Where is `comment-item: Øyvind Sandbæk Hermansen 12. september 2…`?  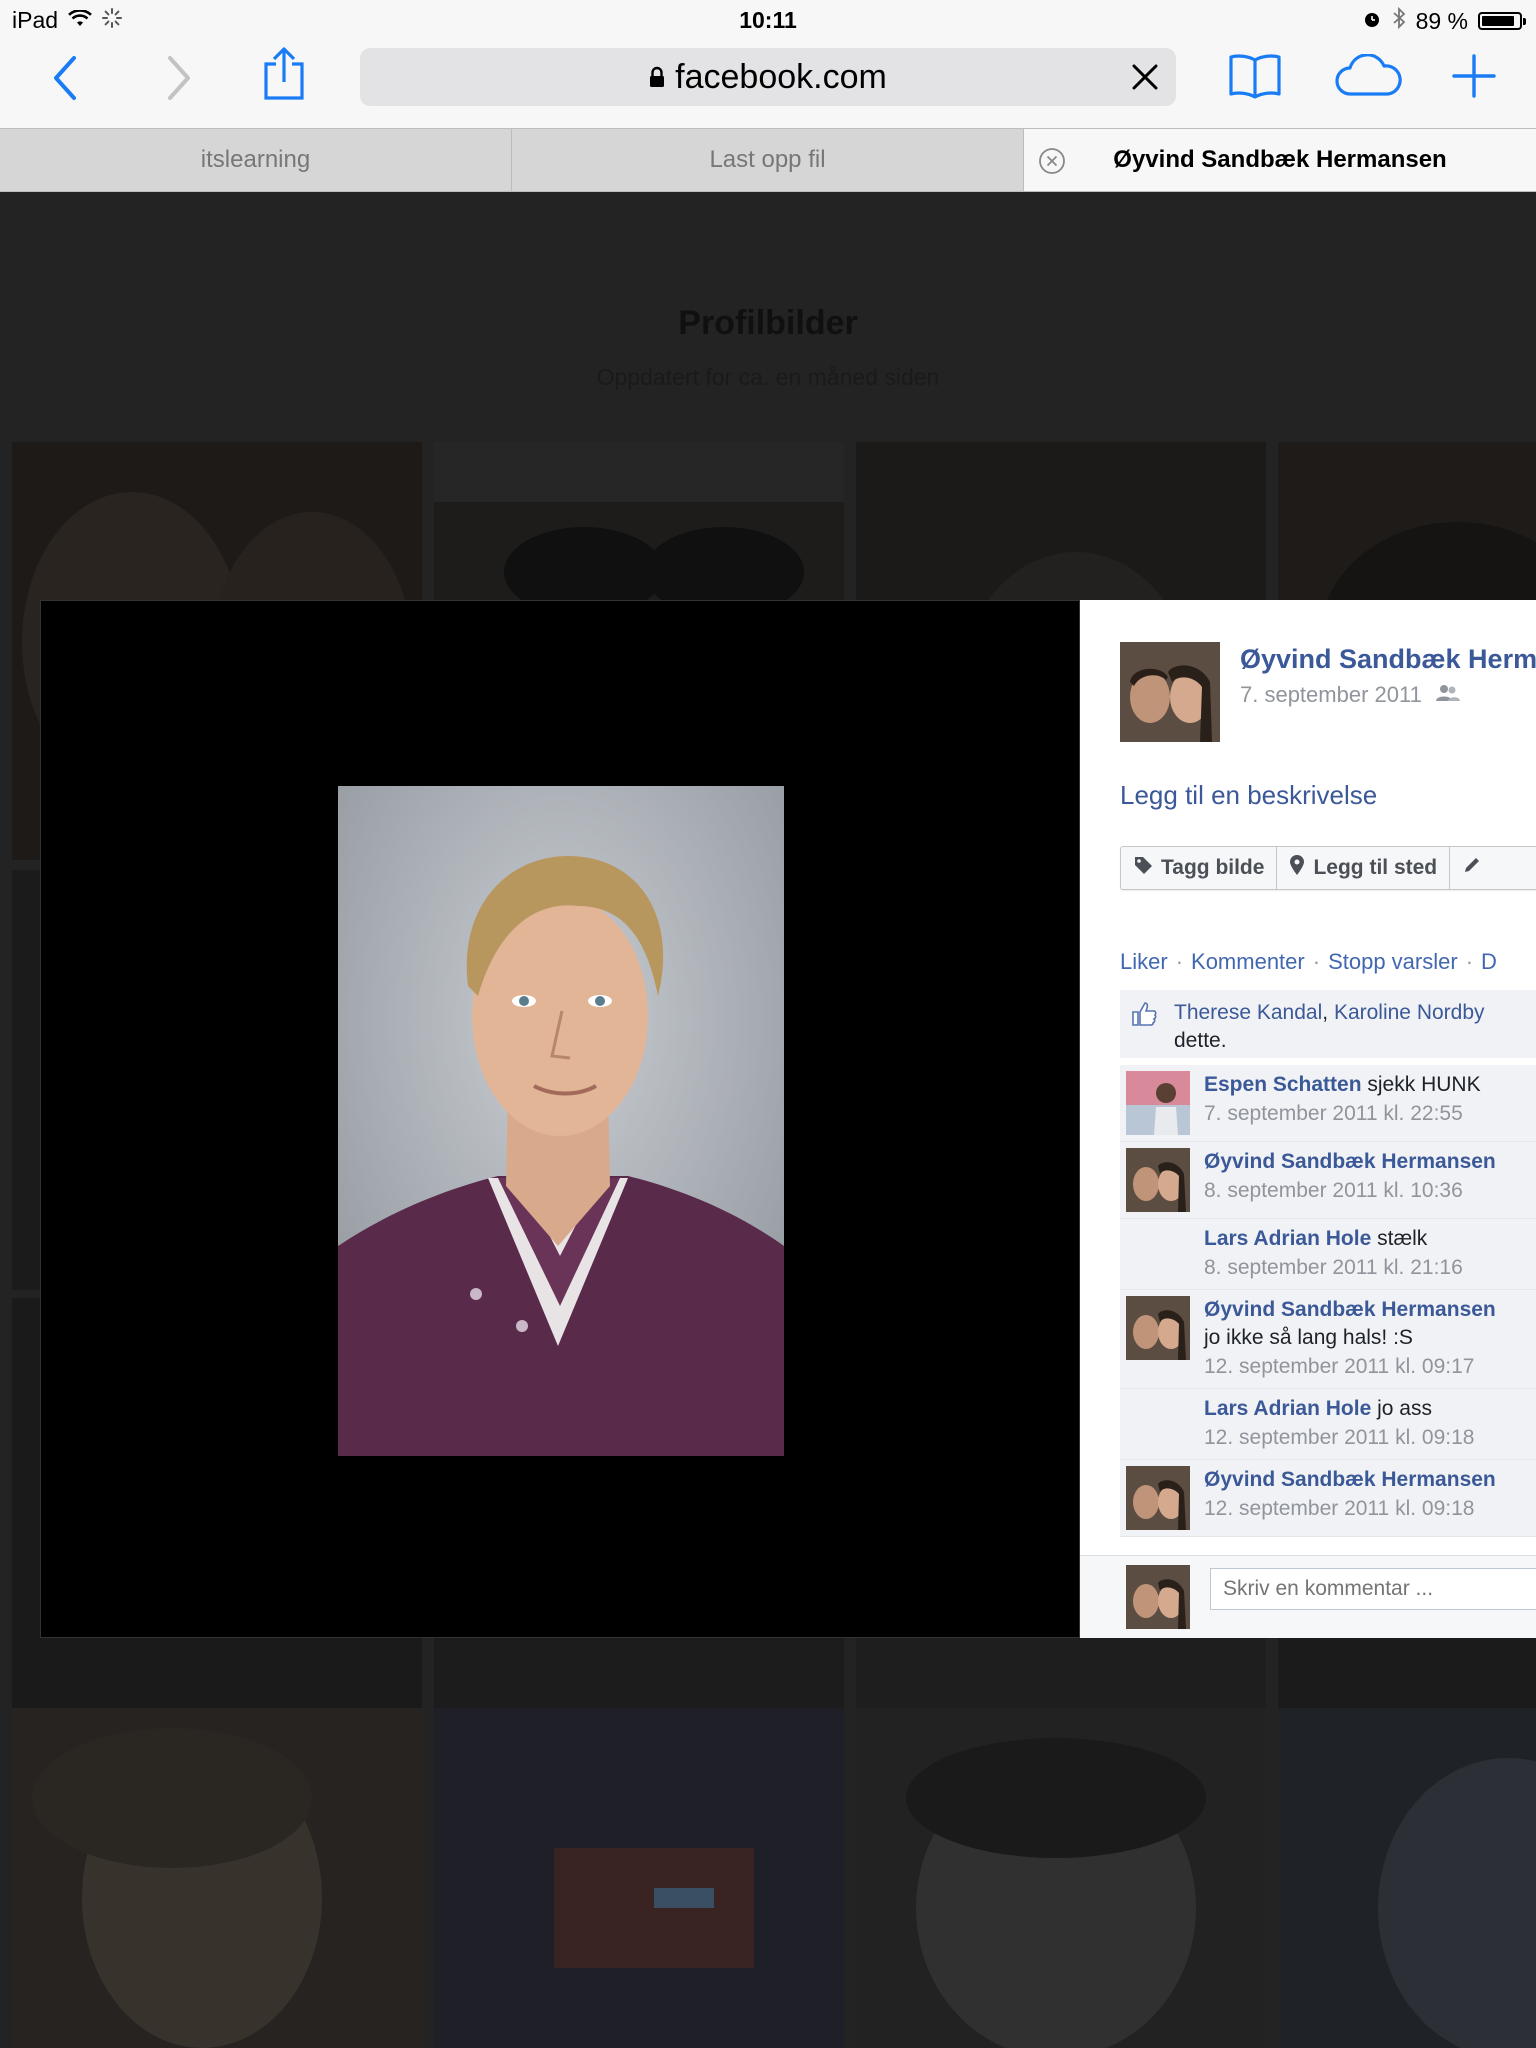 comment-item: Øyvind Sandbæk Hermansen 12. september 2… is located at coordinates (1328, 1498).